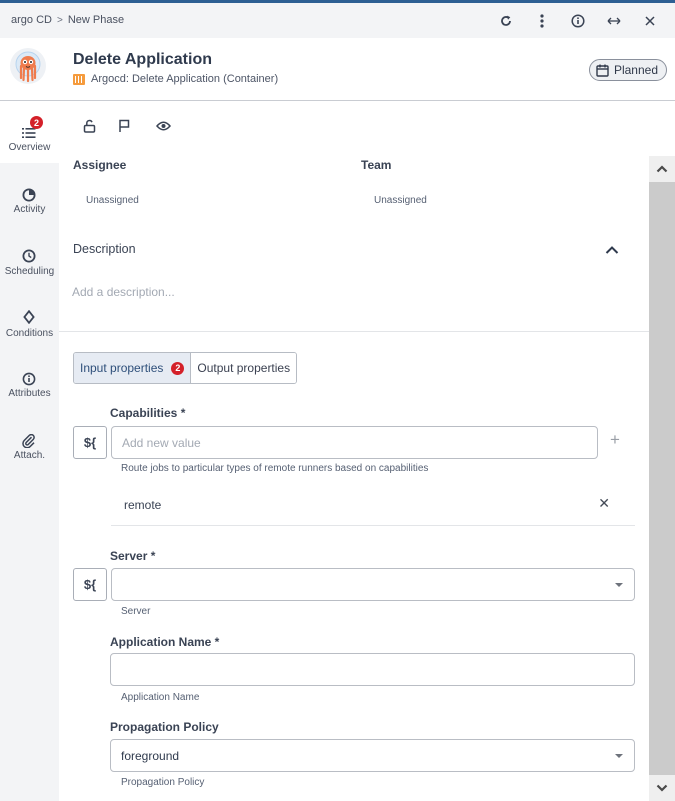 The height and width of the screenshot is (801, 675). Describe the element at coordinates (613, 249) in the screenshot. I see `collapse-chevron-icon` at that location.